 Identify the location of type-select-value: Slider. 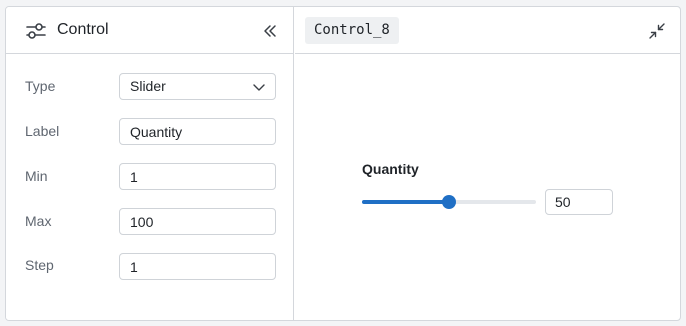
(148, 86).